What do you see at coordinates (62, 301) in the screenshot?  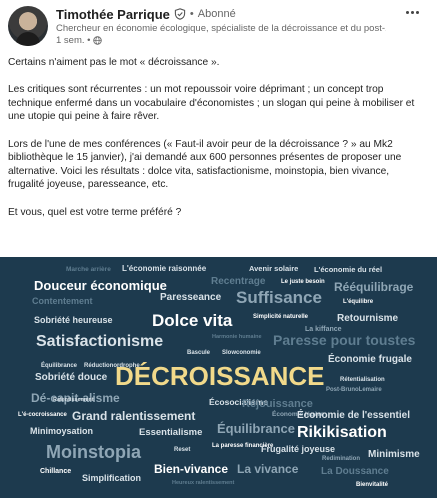 I see `word-cloud-word: Contentement` at bounding box center [62, 301].